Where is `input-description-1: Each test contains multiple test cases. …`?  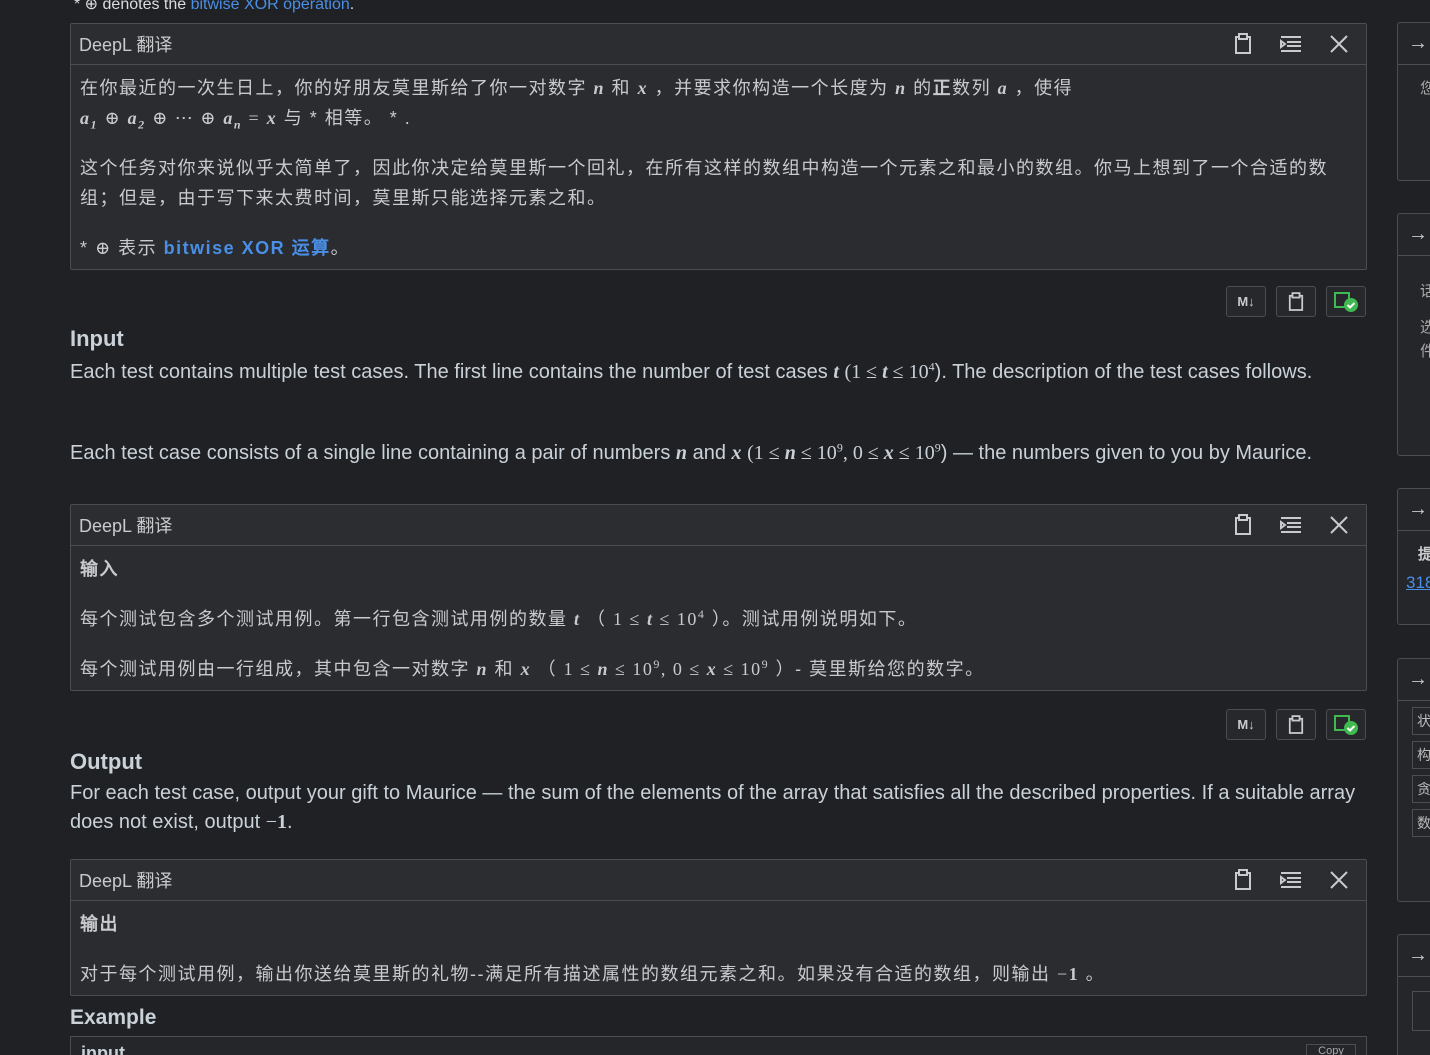
input-description-1: Each test contains multiple test cases. … is located at coordinates (691, 371).